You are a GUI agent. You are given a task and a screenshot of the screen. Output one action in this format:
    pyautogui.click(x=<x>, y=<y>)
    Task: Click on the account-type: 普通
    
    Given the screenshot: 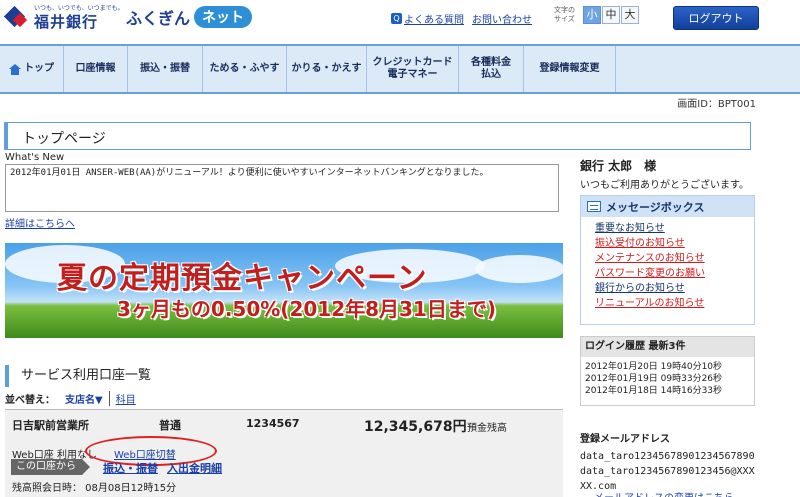 What is the action you would take?
    pyautogui.click(x=170, y=425)
    